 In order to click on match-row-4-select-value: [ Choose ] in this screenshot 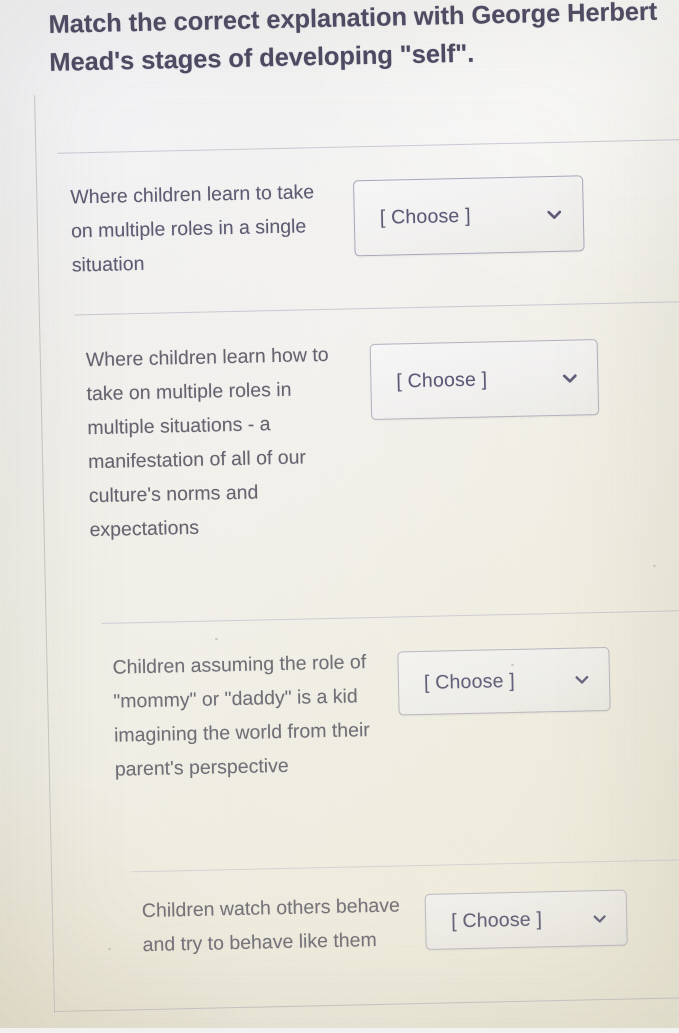, I will do `click(496, 919)`.